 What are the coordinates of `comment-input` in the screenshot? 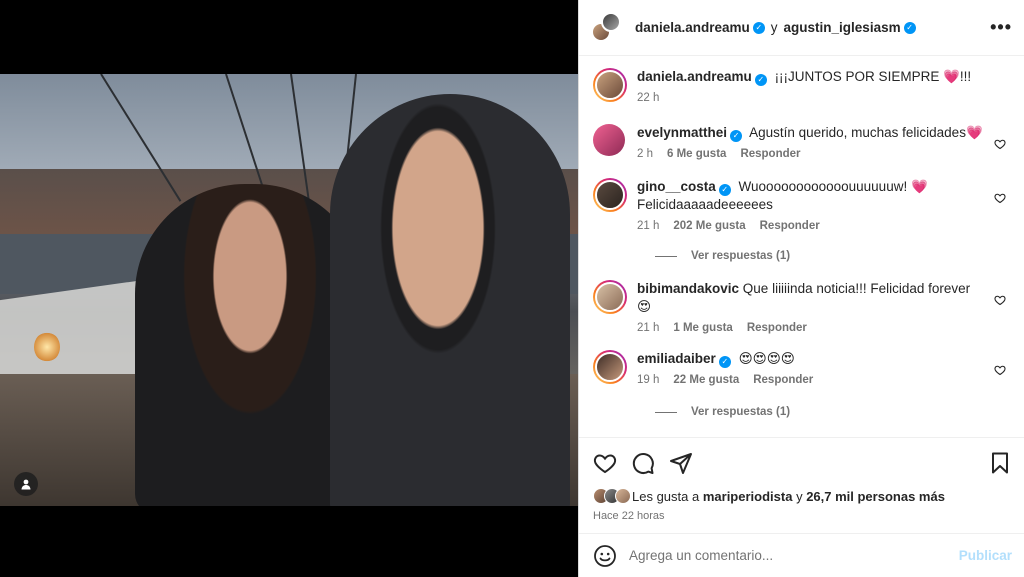 It's located at (794, 555).